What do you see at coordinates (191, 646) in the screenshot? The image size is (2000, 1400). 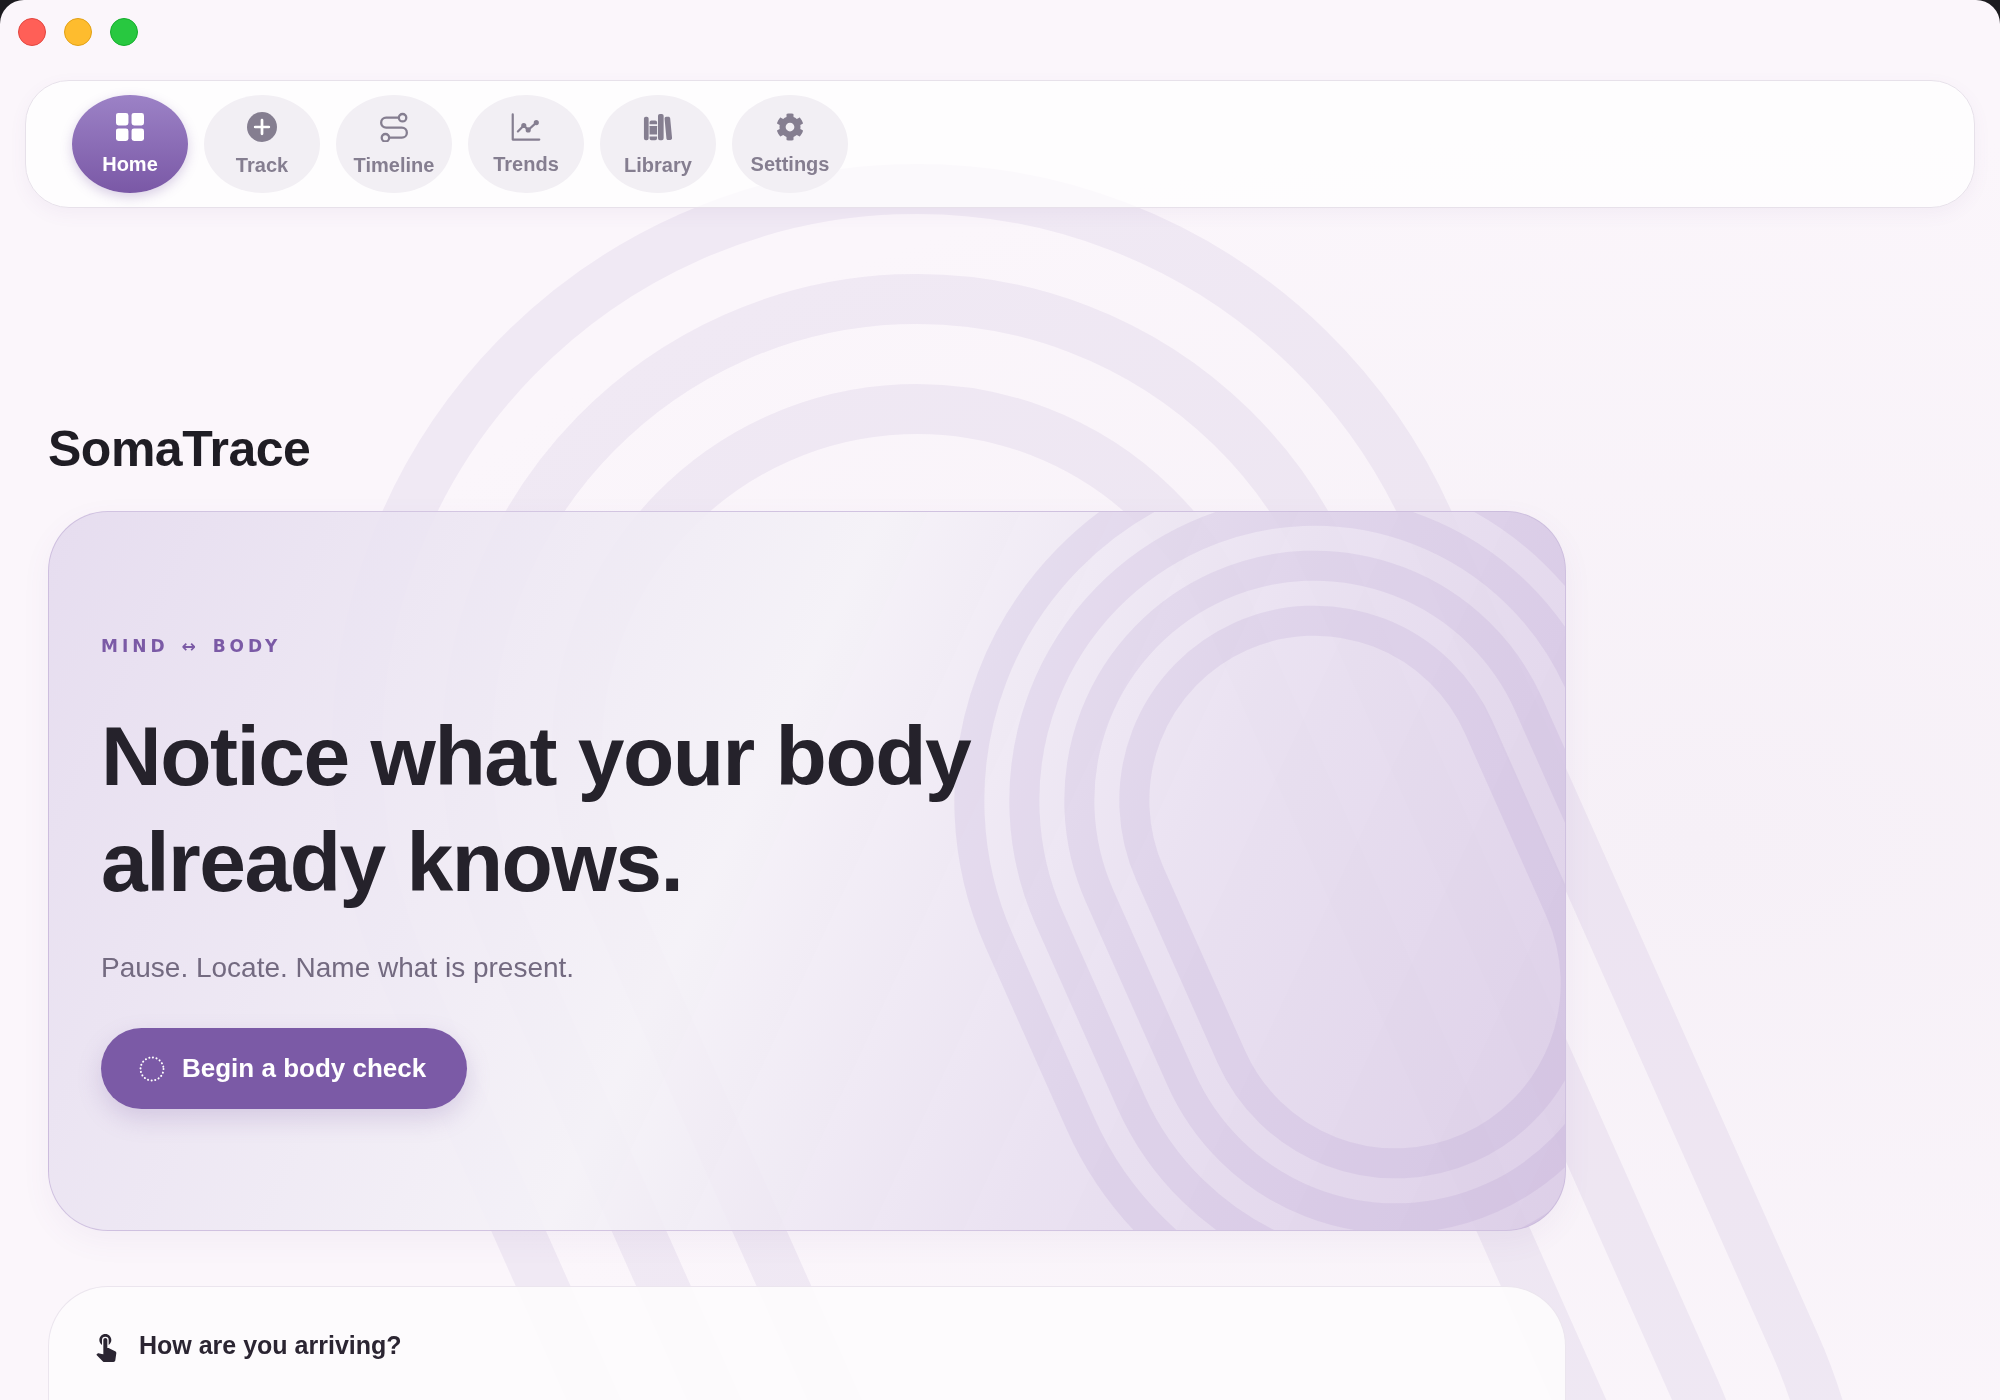 I see `eyebrow-label: MIND ↔ BODY` at bounding box center [191, 646].